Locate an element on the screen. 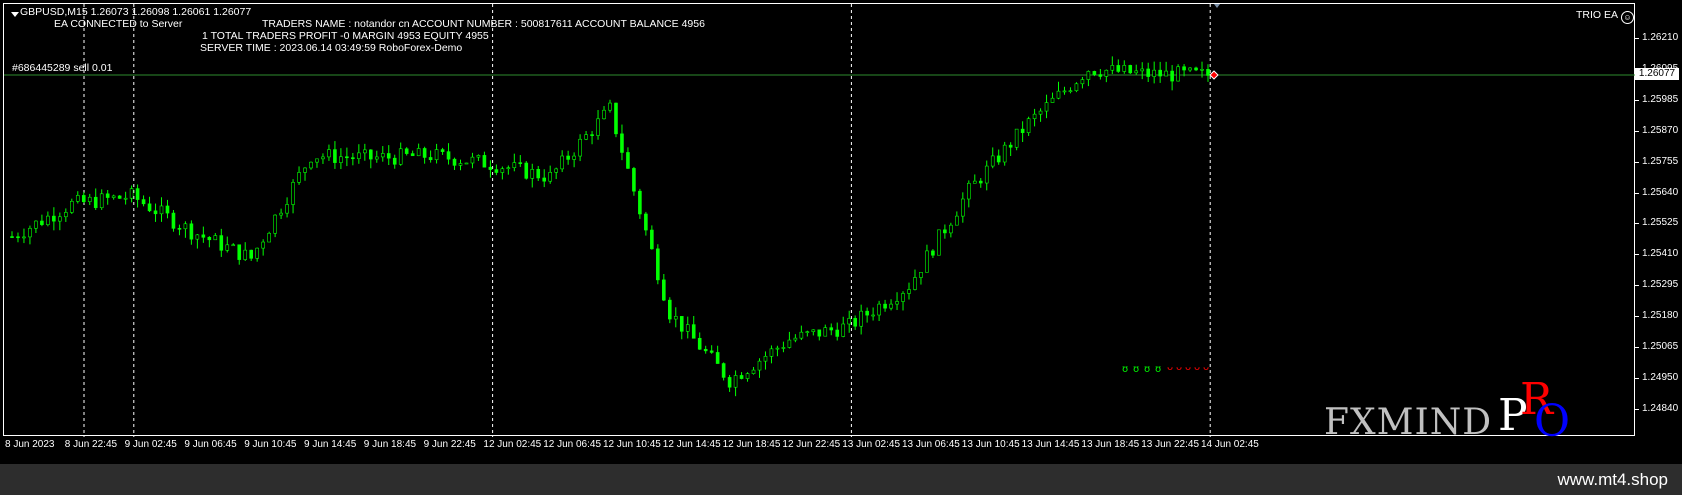 Image resolution: width=1682 pixels, height=495 pixels. price-tick-label: 1.25525 is located at coordinates (1660, 223).